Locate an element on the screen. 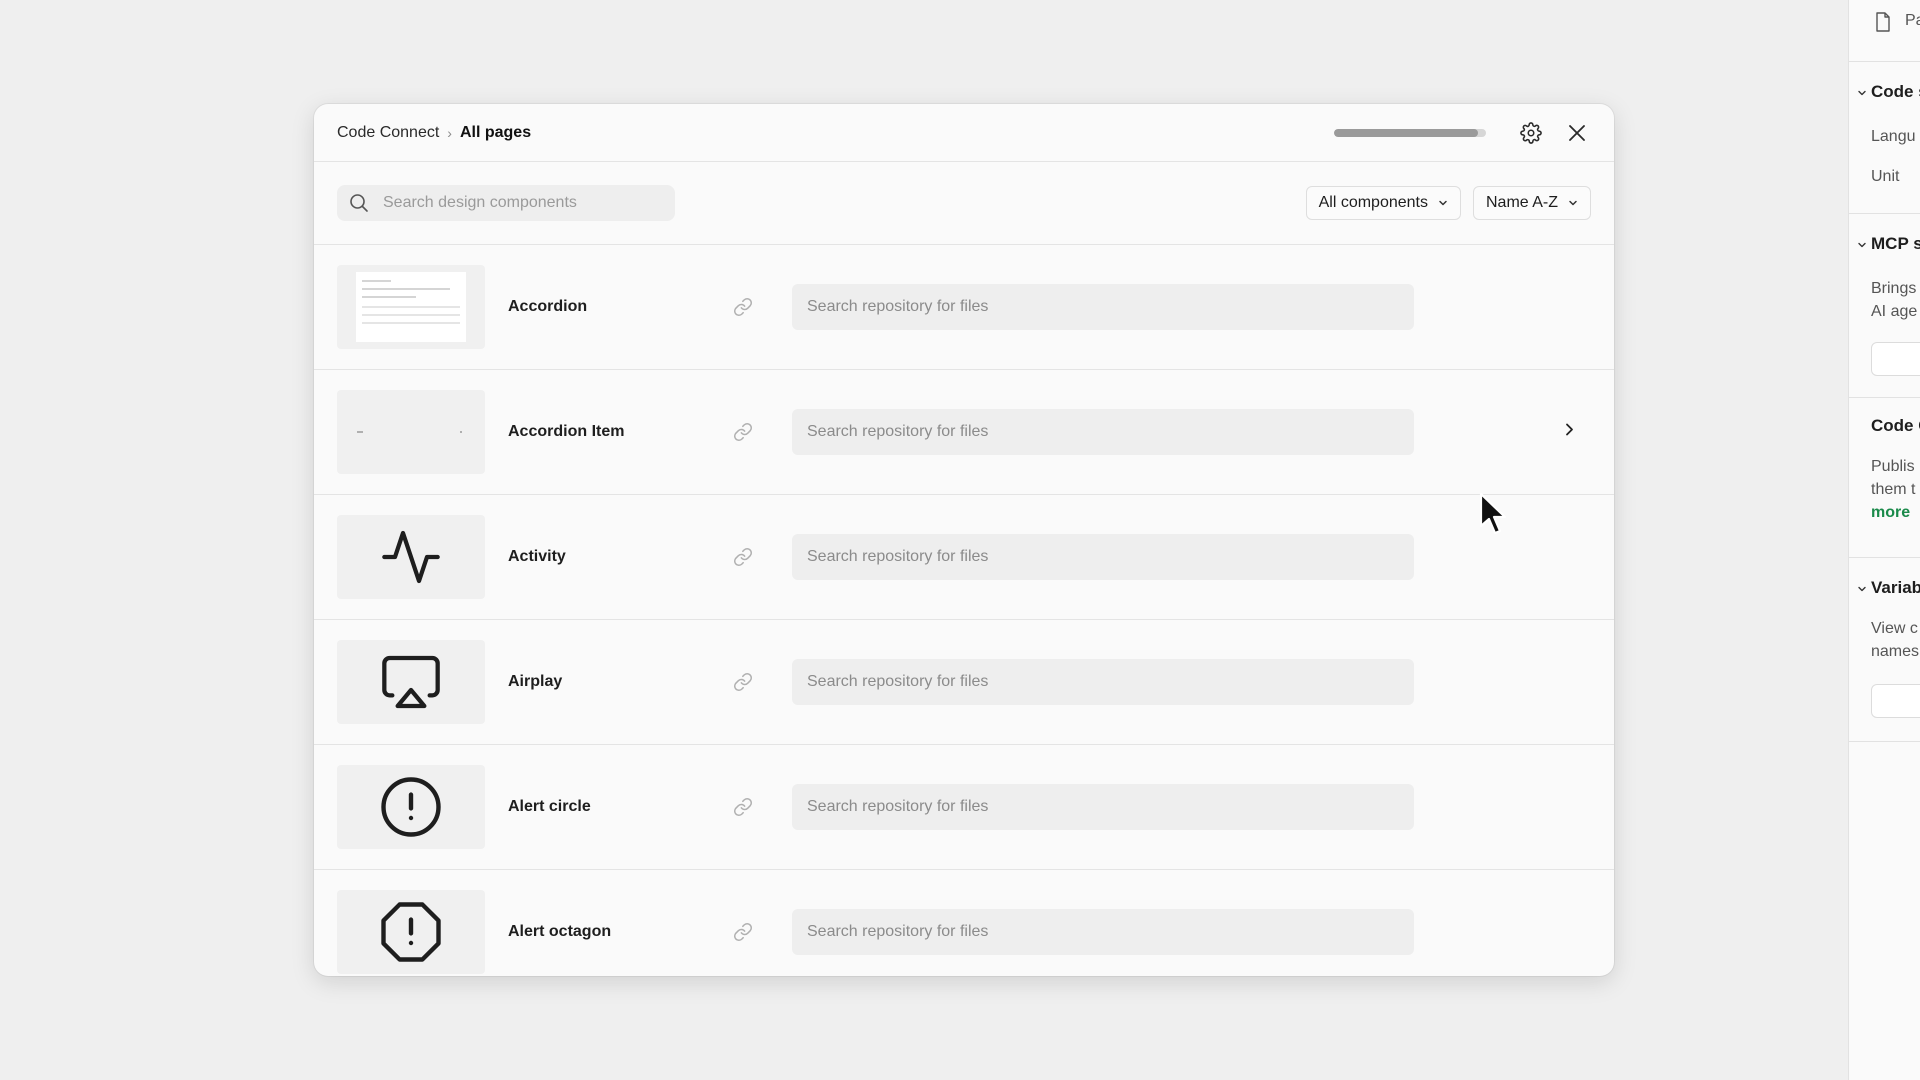 The height and width of the screenshot is (1080, 1920). component-search is located at coordinates (506, 203).